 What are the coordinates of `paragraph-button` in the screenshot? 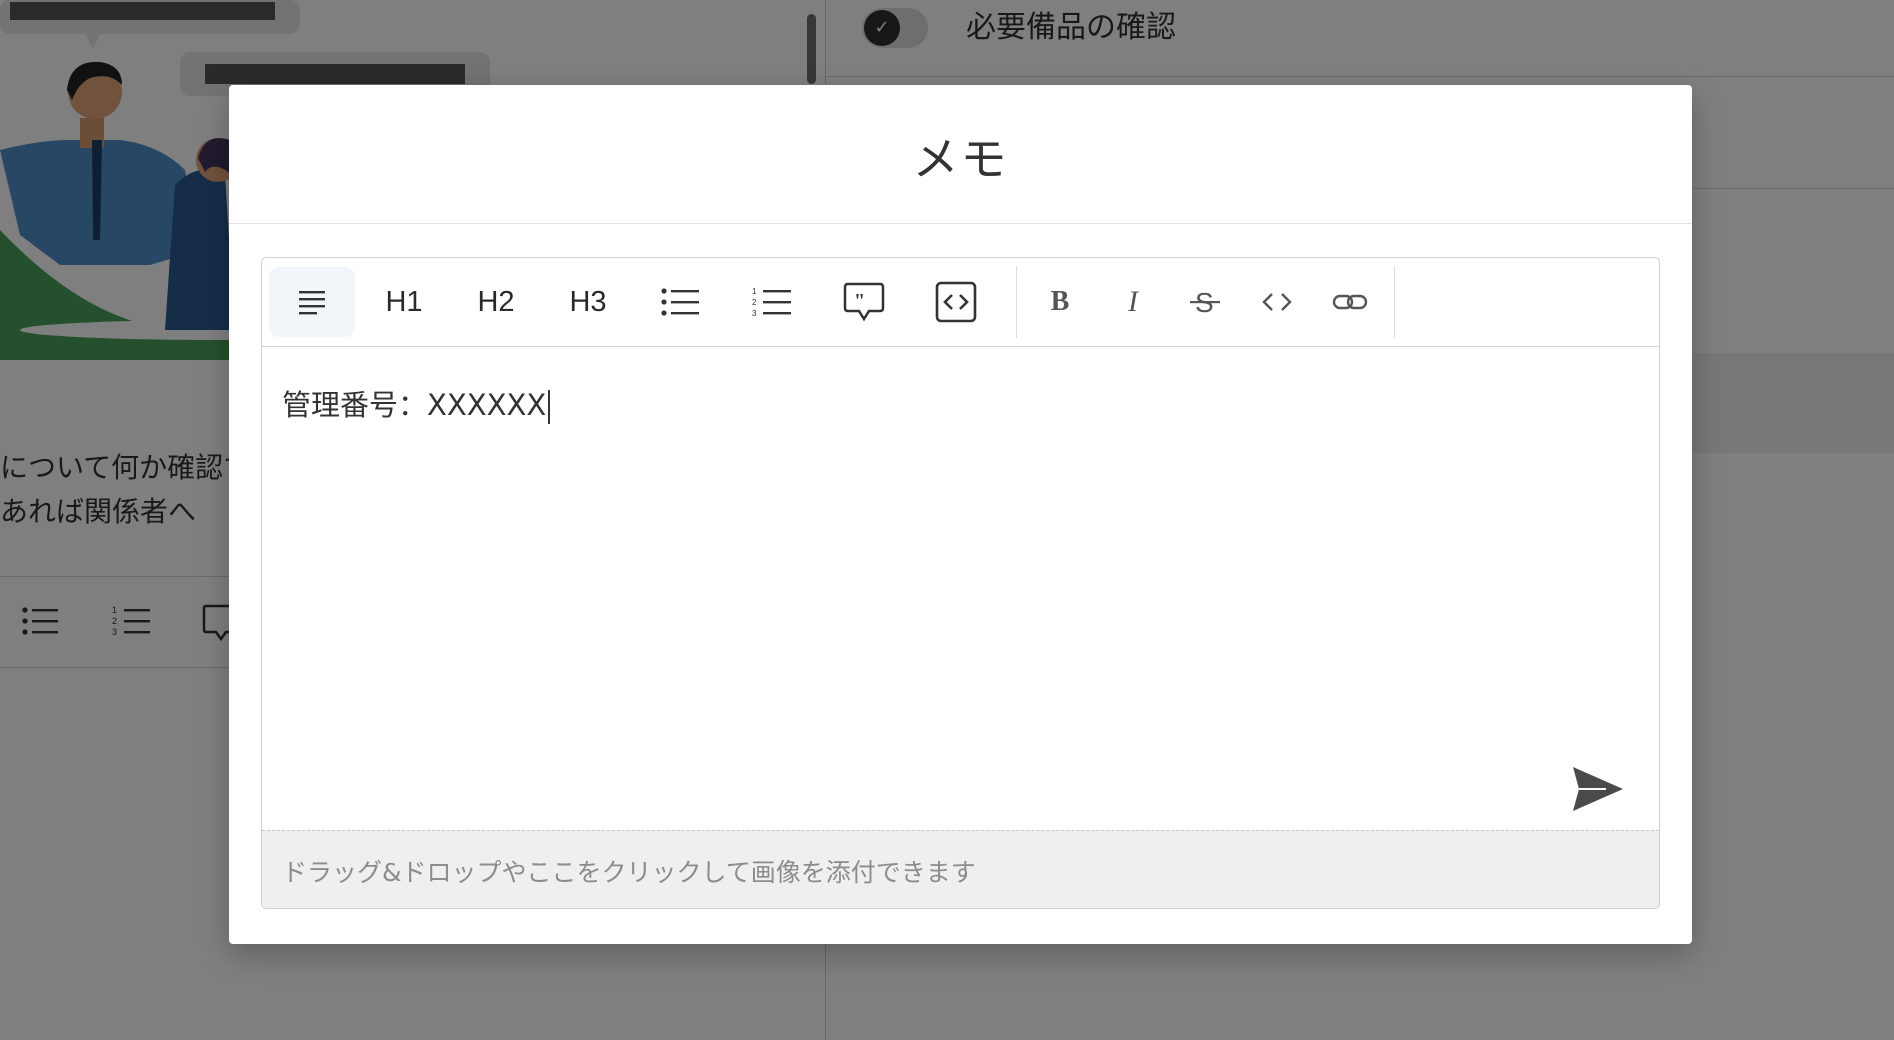 It's located at (312, 302).